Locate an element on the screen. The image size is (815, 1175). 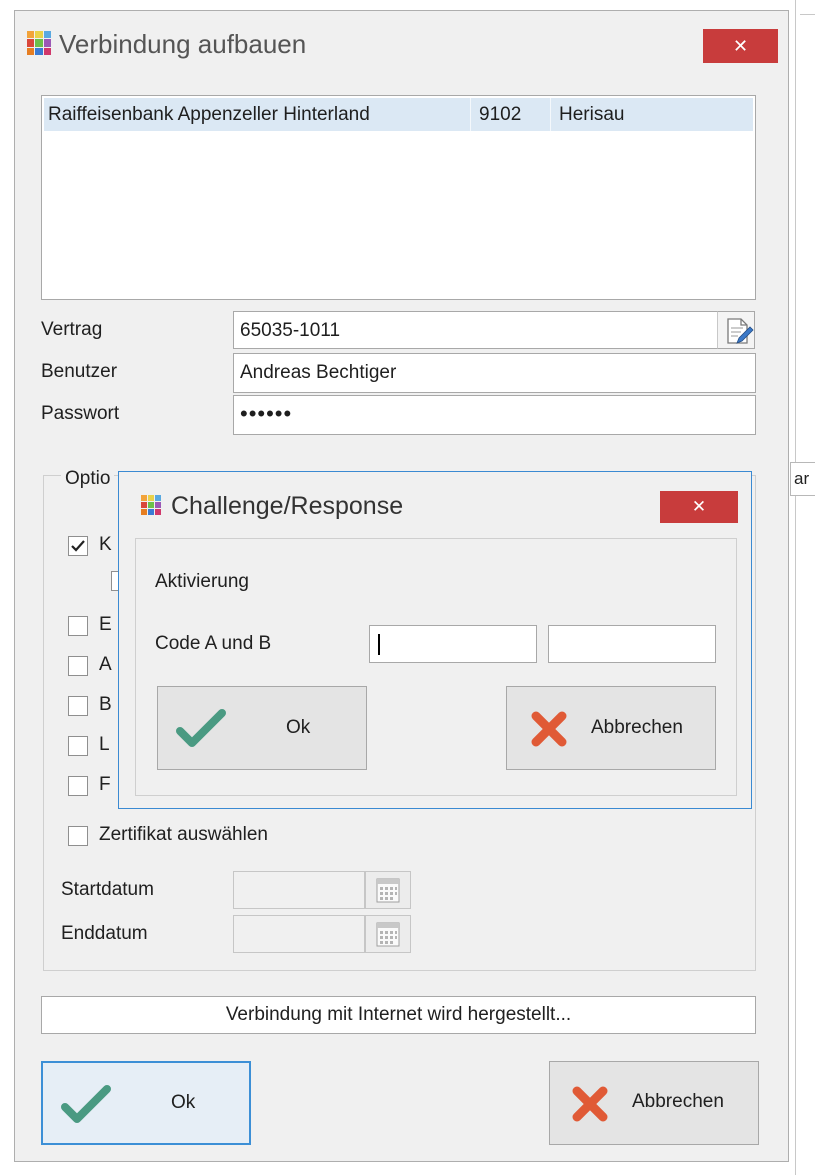
bank-place-cell: Herisau is located at coordinates (650, 114).